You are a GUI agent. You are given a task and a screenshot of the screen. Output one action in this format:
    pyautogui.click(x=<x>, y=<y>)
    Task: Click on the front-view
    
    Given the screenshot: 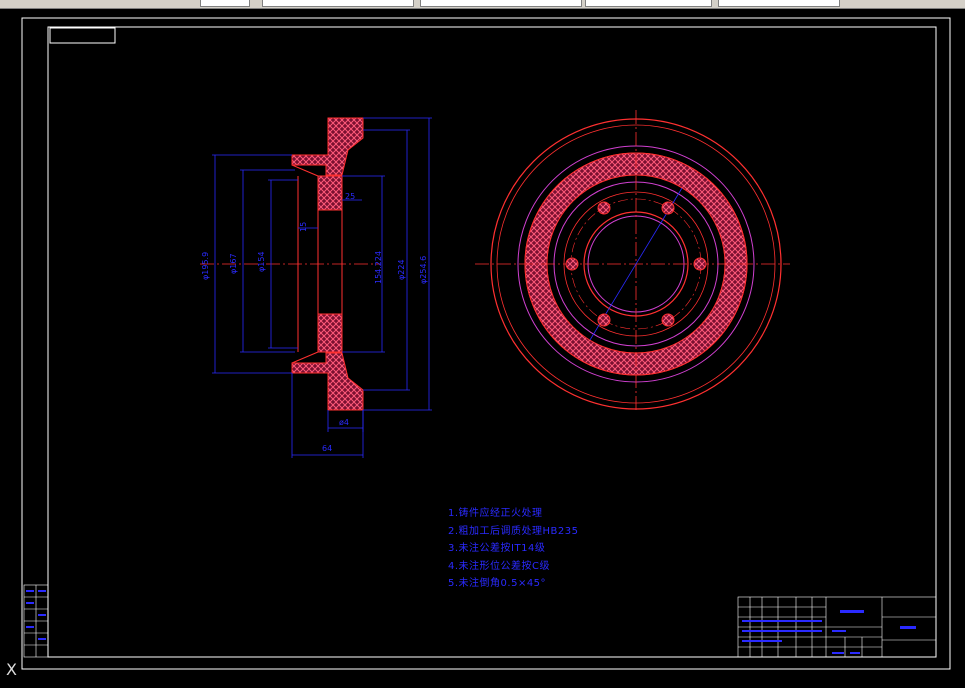 What is the action you would take?
    pyautogui.click(x=632, y=261)
    